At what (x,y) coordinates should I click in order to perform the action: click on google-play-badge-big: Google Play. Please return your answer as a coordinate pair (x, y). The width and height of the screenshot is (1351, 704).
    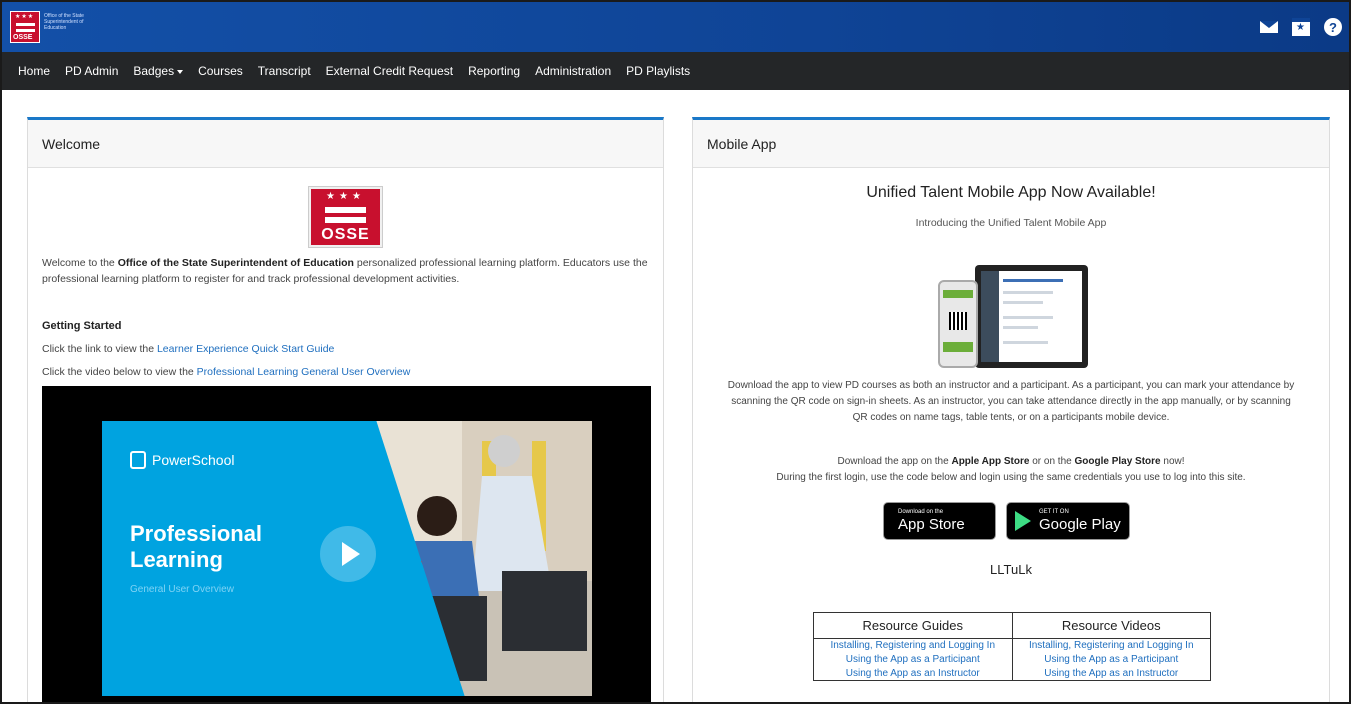
    Looking at the image, I should click on (1080, 524).